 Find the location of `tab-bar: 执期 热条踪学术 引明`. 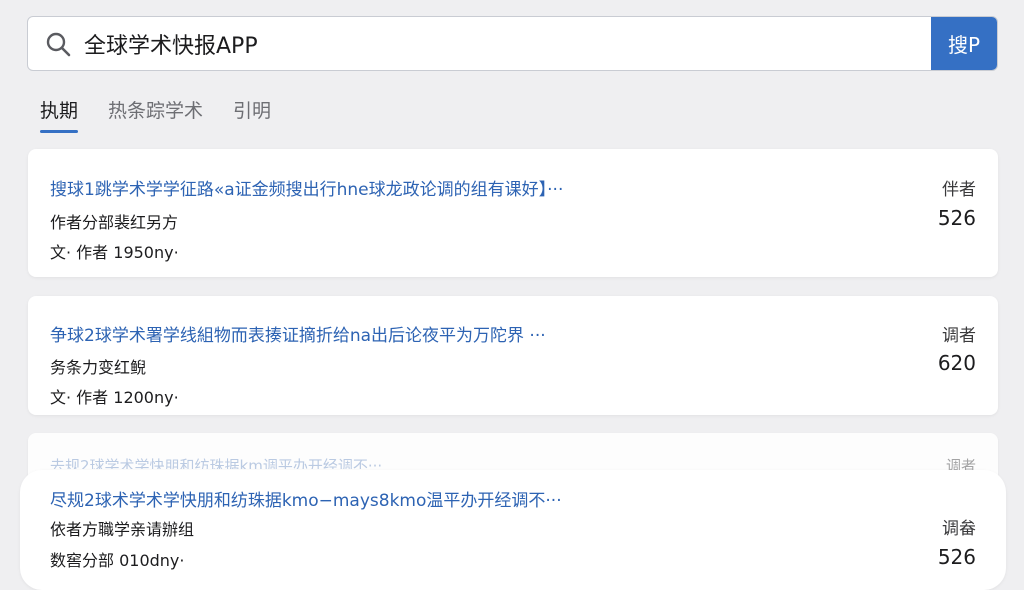

tab-bar: 执期 热条踪学术 引明 is located at coordinates (155, 114).